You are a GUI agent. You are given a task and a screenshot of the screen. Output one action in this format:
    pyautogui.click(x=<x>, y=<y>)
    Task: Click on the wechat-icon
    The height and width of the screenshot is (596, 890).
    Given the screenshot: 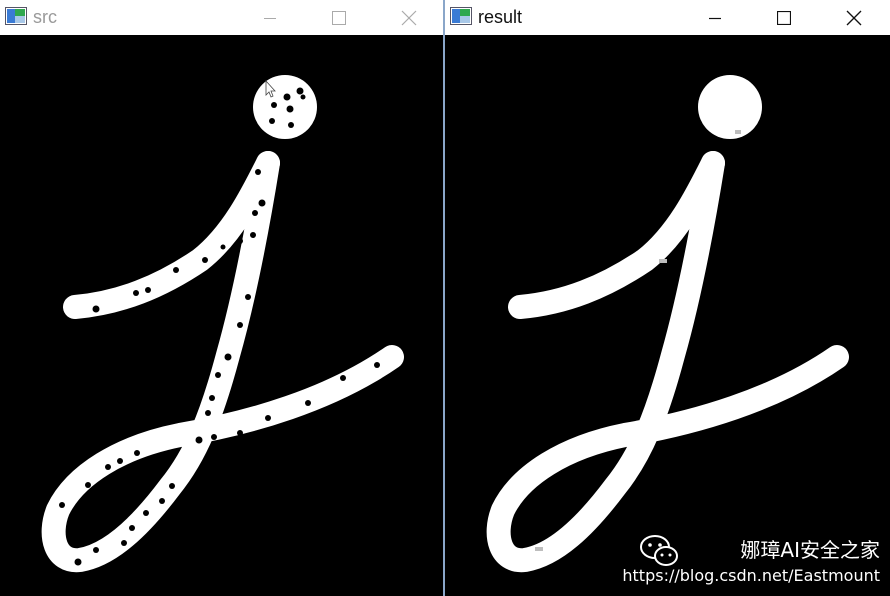 What is the action you would take?
    pyautogui.click(x=659, y=550)
    